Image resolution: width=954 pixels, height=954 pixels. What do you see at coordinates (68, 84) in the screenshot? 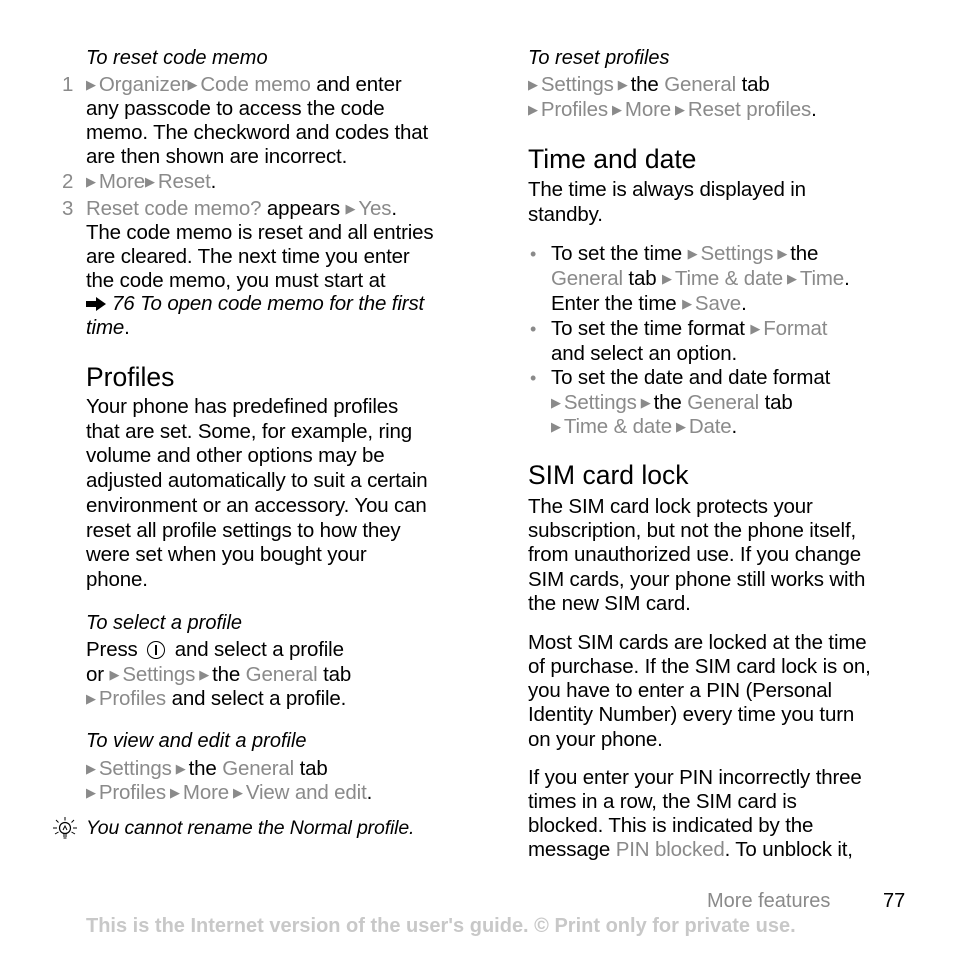
I see `step-number: 1` at bounding box center [68, 84].